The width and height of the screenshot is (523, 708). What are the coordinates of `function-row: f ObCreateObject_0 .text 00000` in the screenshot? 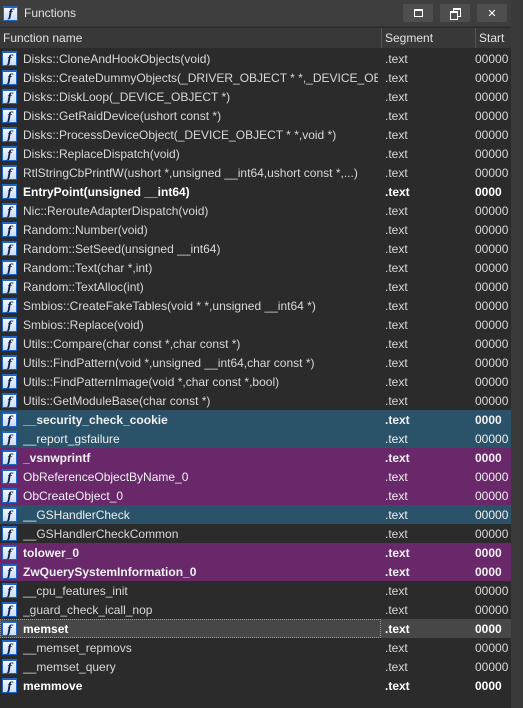 It's located at (255, 495).